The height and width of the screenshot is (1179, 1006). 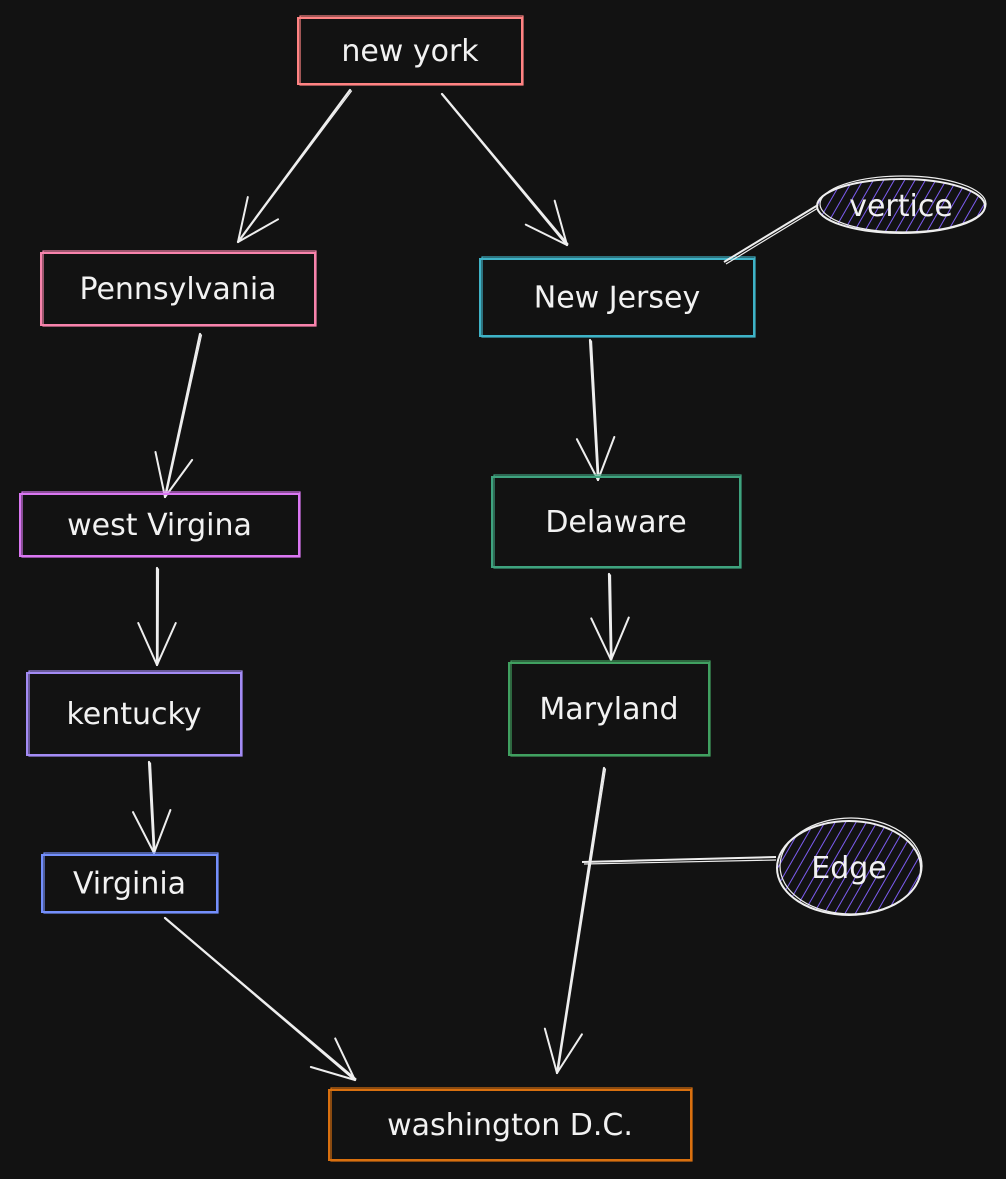 I want to click on node-ny: new york, so click(x=410, y=50).